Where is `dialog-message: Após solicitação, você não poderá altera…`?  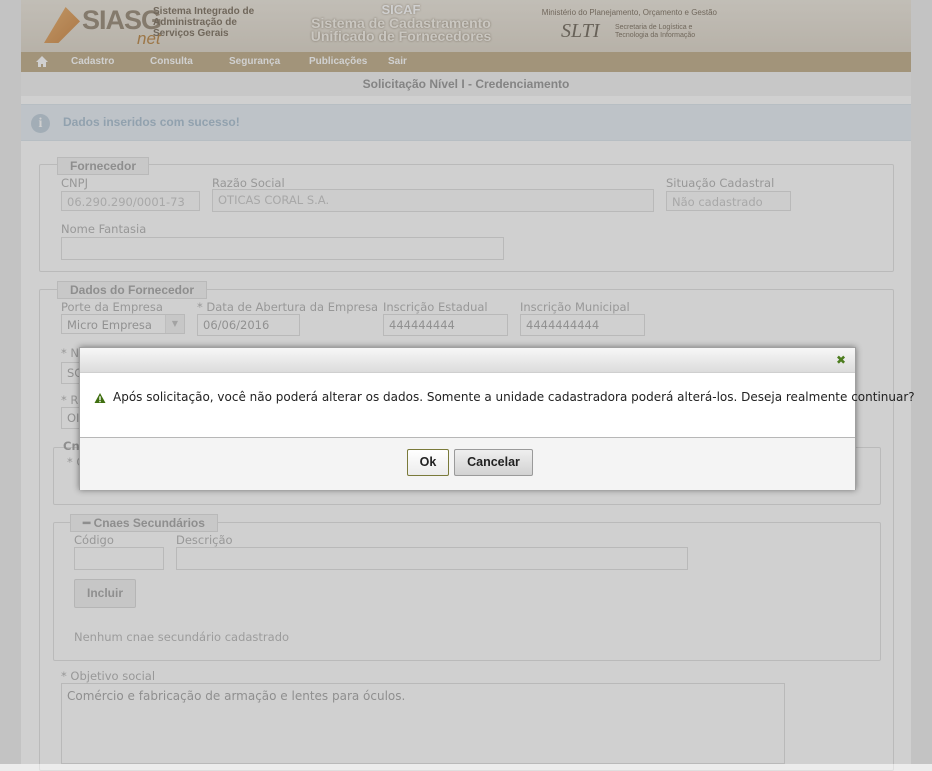 dialog-message: Após solicitação, você não poderá altera… is located at coordinates (514, 397).